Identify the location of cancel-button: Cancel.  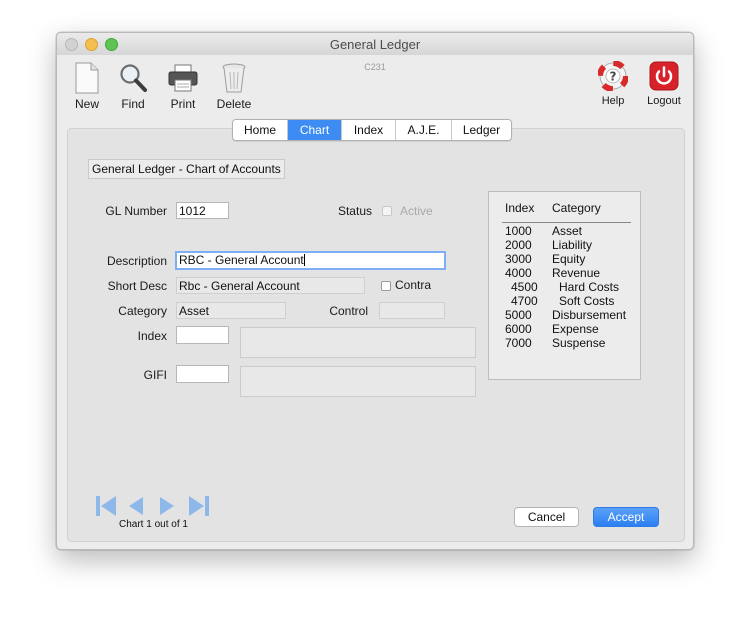
(546, 517).